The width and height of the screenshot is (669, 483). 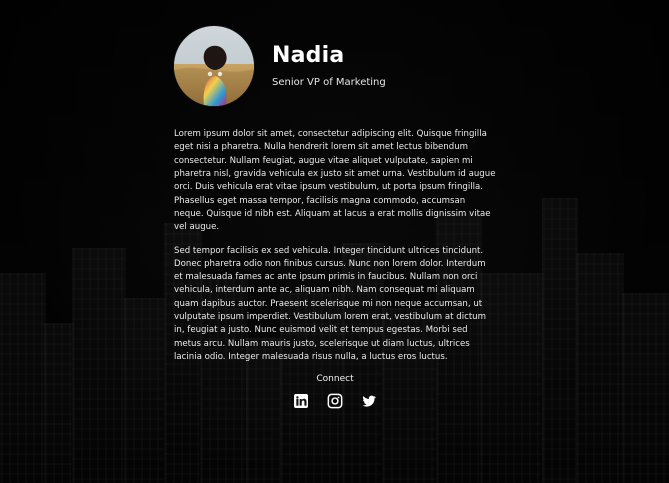 I want to click on connect-section: Connect, so click(x=335, y=391).